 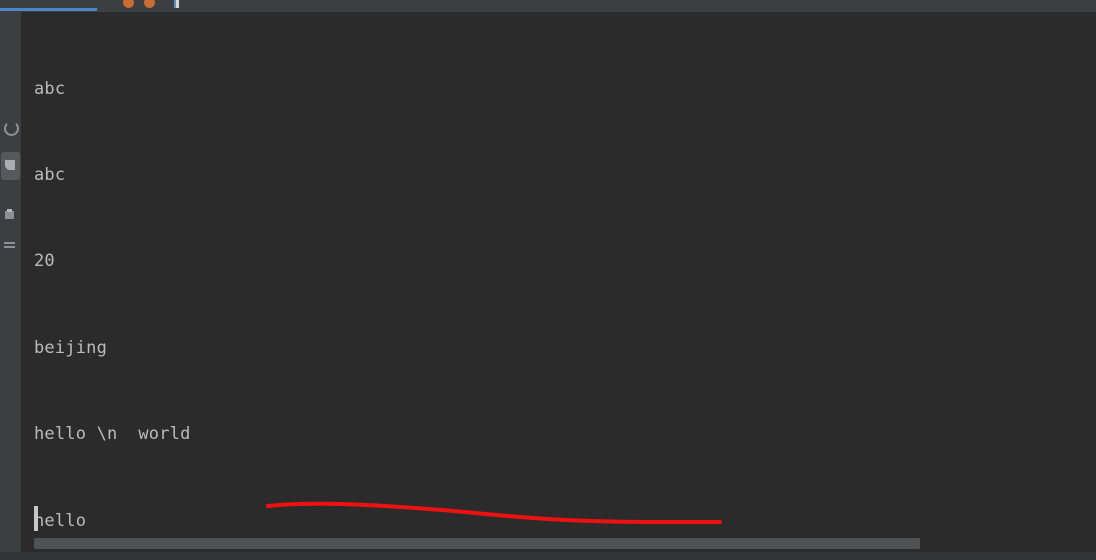 I want to click on soft-wrap-icon, so click(x=10, y=245).